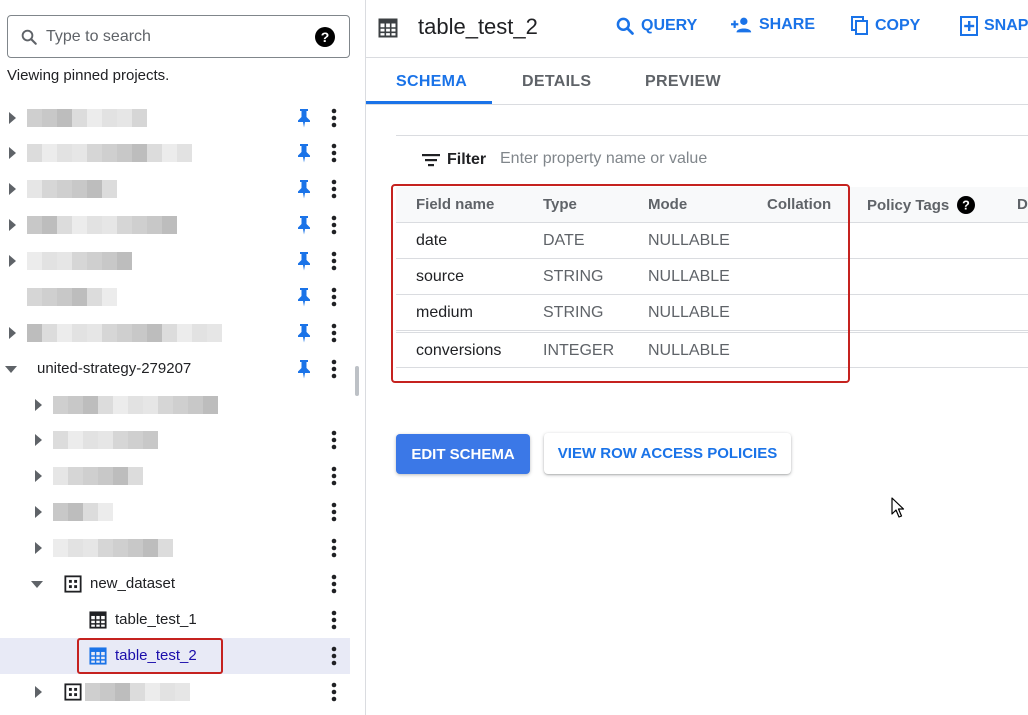  What do you see at coordinates (712, 350) in the screenshot?
I see `schema-row: conversions INTEGER NULLABLE` at bounding box center [712, 350].